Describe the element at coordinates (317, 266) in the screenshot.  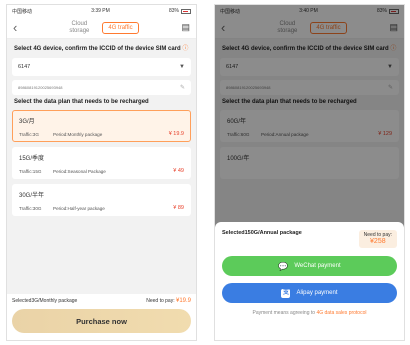
I see `wechat-label: WeChat payment` at that location.